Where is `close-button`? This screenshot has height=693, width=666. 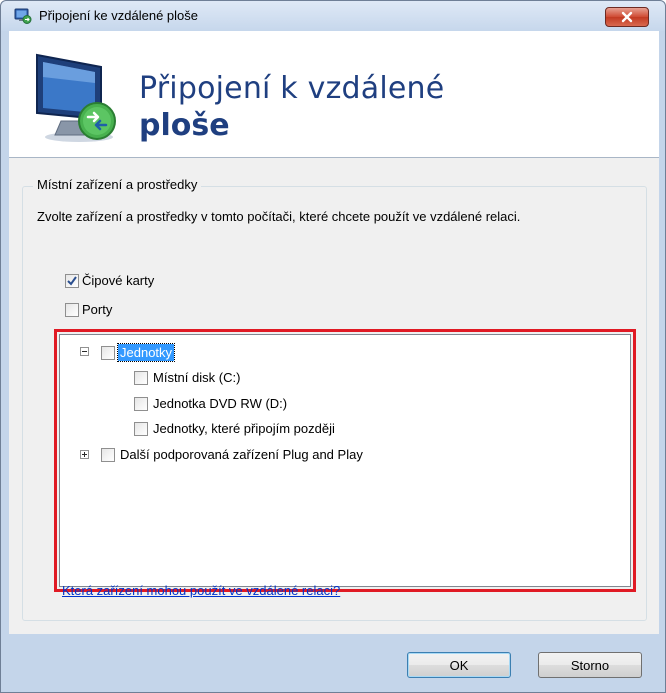 close-button is located at coordinates (627, 17).